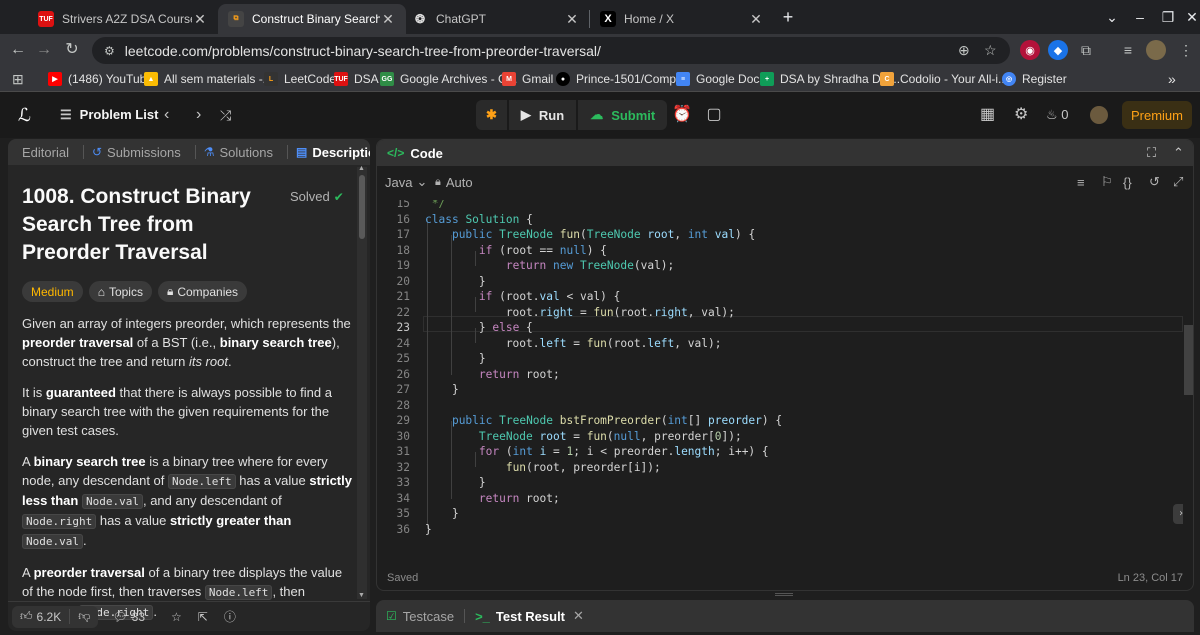 The height and width of the screenshot is (635, 1200). I want to click on streak-counter: ♨ 0, so click(1057, 115).